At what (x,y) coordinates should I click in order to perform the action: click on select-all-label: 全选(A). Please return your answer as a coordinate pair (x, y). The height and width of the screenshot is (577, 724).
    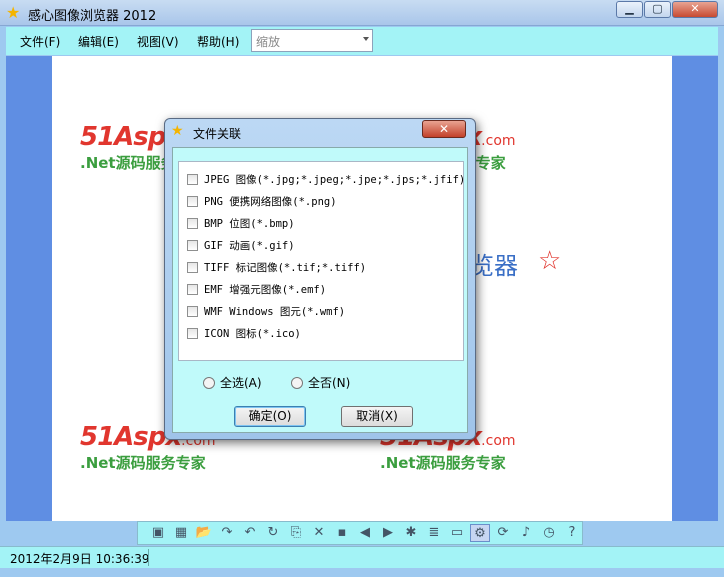
    Looking at the image, I should click on (241, 383).